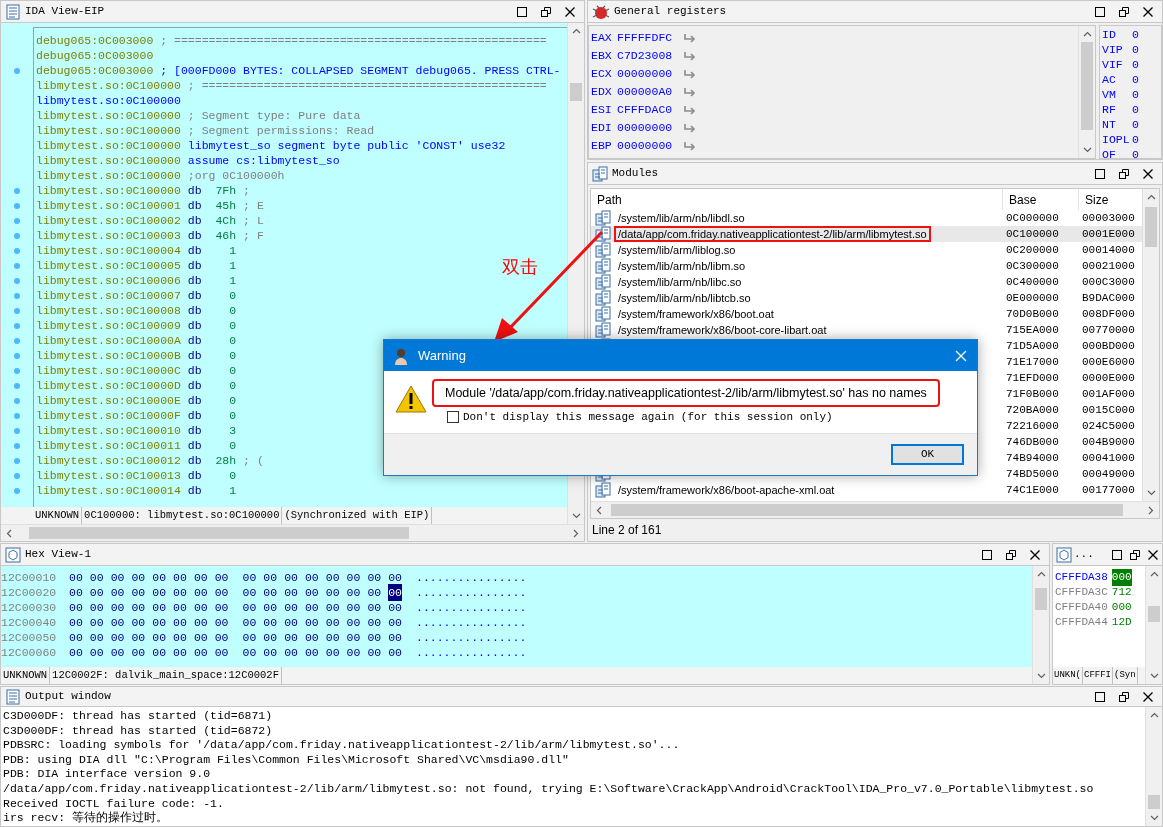 The width and height of the screenshot is (1163, 827). Describe the element at coordinates (1109, 79) in the screenshot. I see `flag-name: AC` at that location.